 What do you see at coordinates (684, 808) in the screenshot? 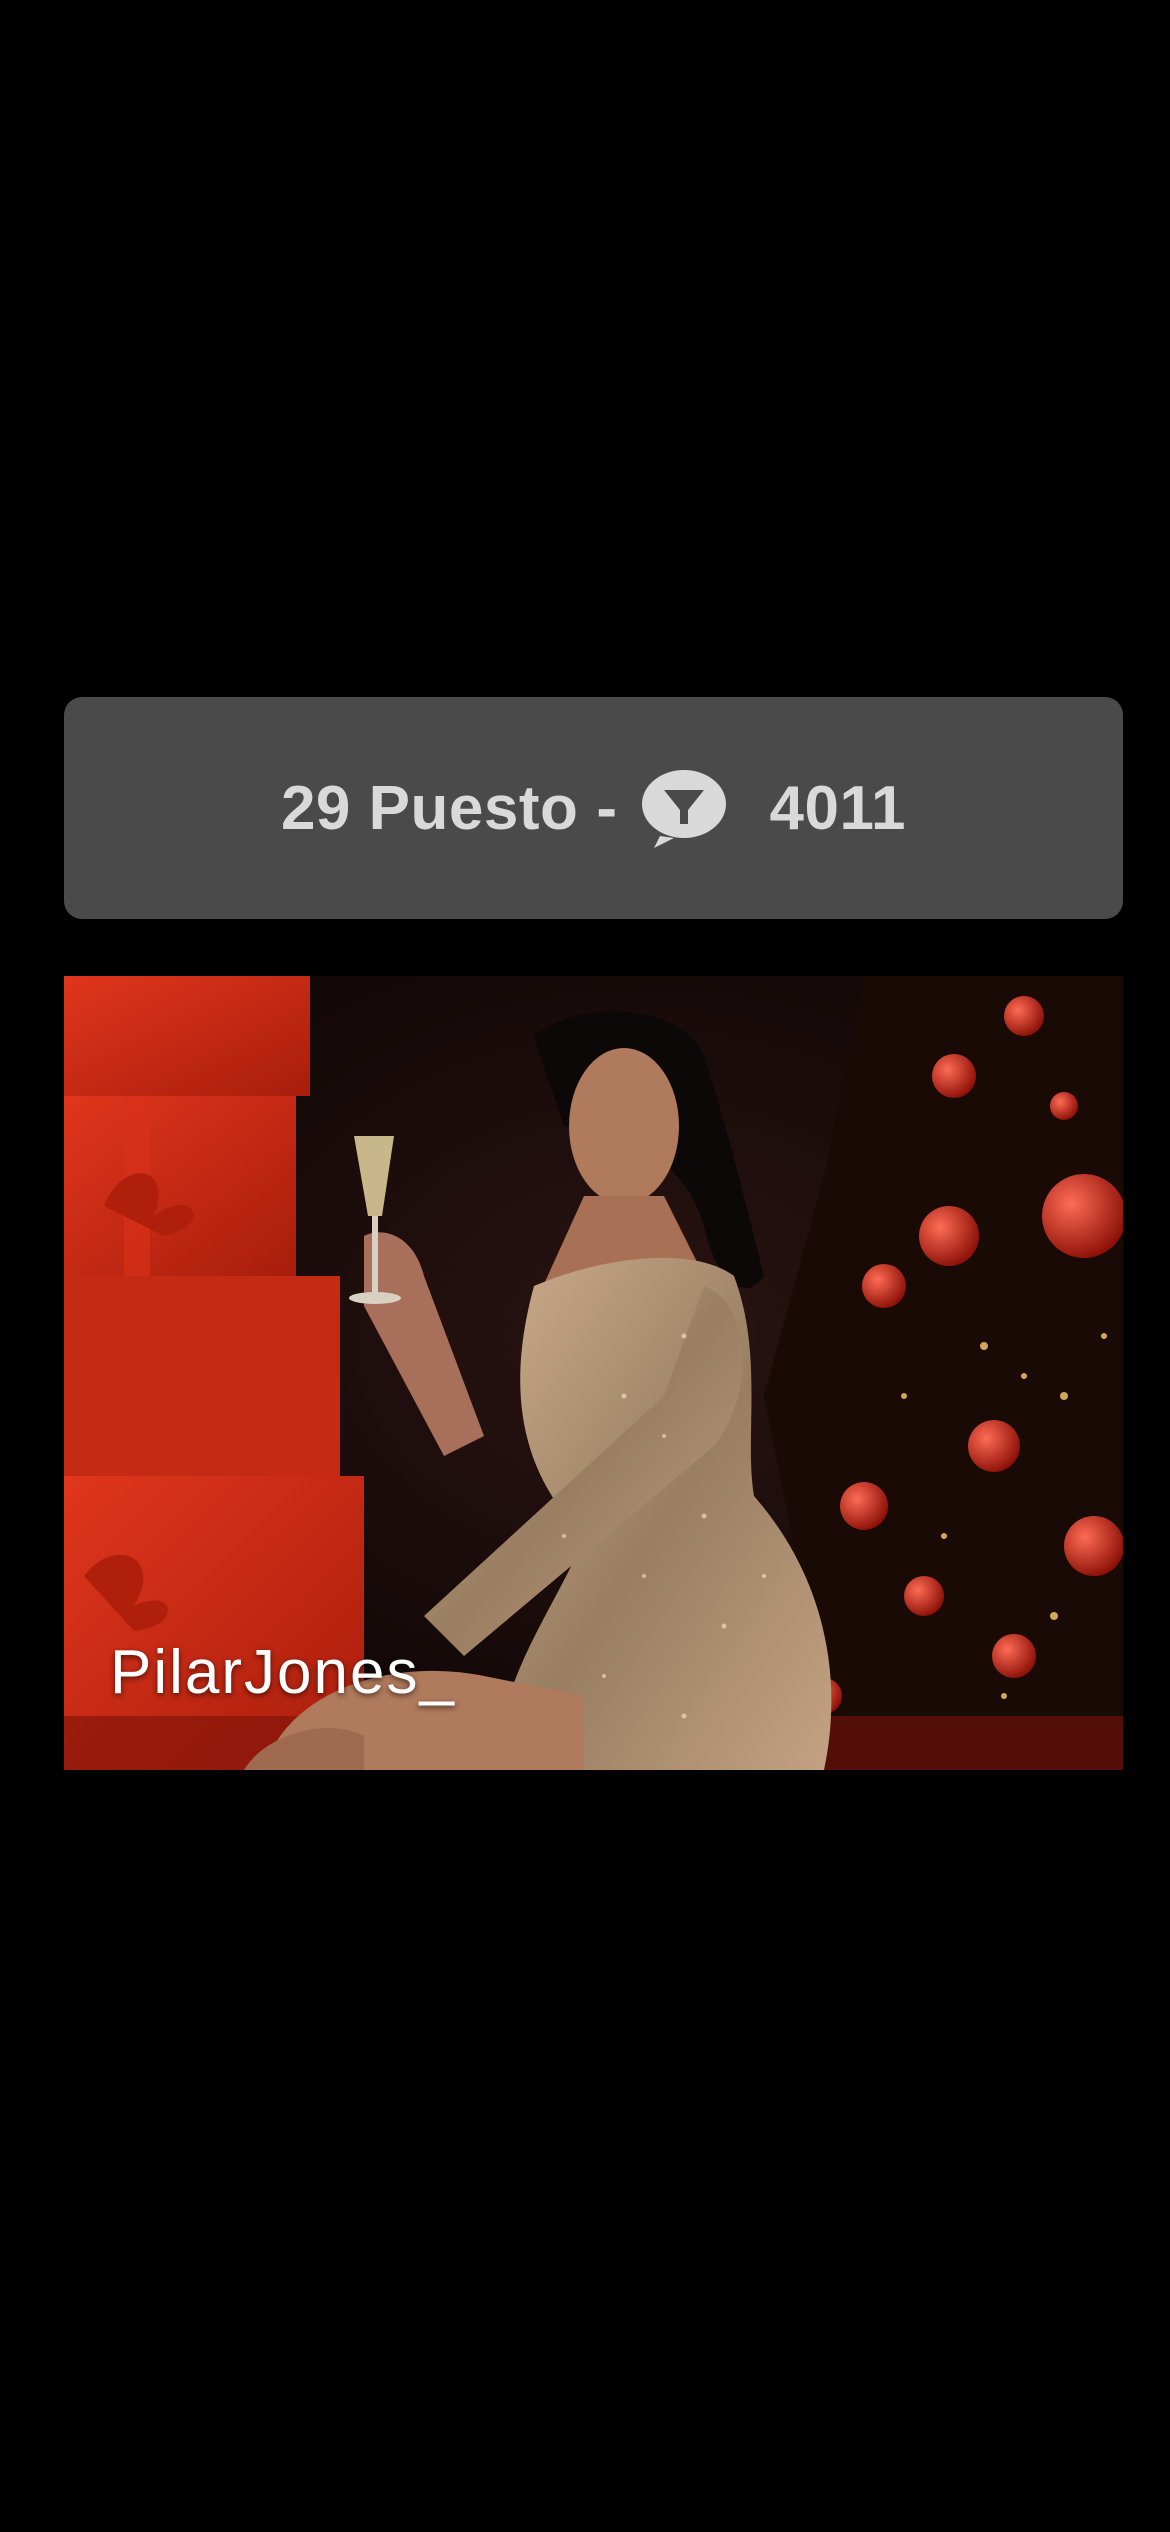
I see `chat-bubble-cup-icon` at bounding box center [684, 808].